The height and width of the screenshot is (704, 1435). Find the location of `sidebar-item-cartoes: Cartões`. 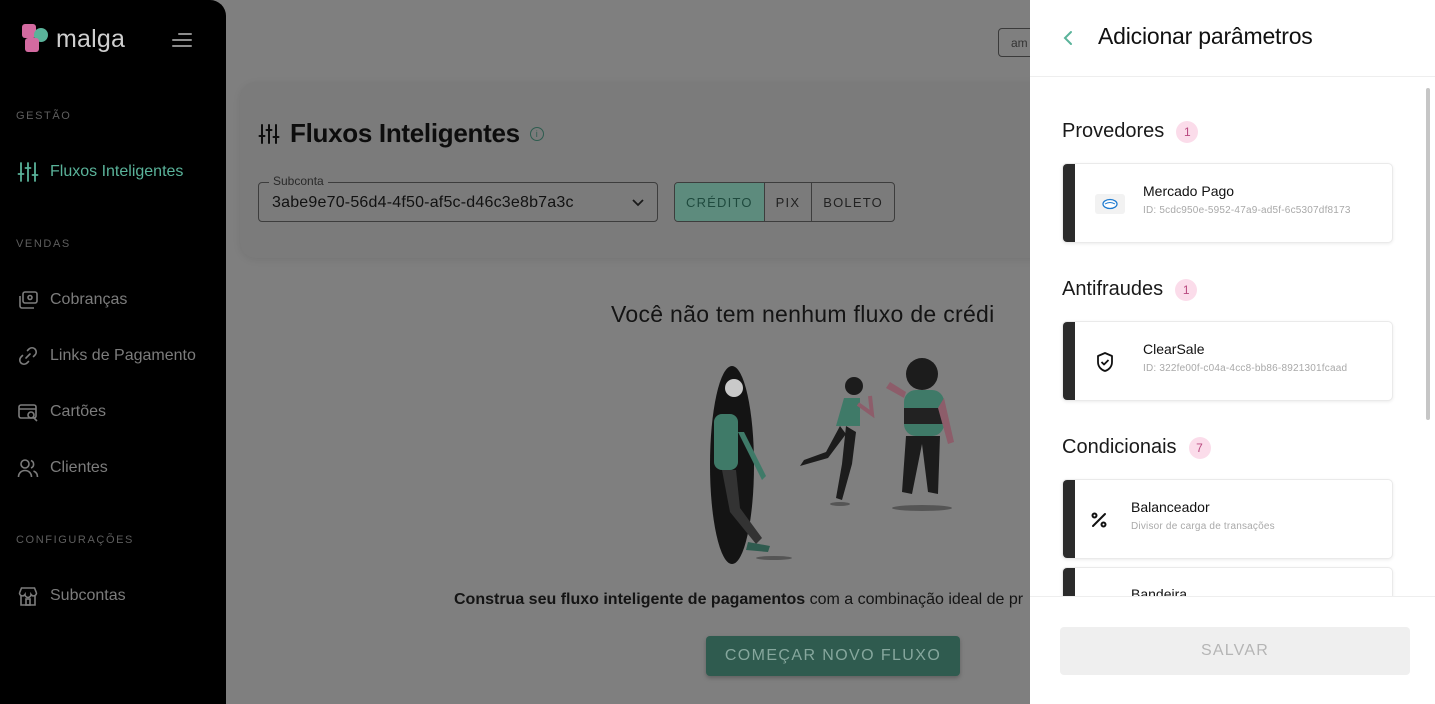

sidebar-item-cartoes: Cartões is located at coordinates (61, 412).